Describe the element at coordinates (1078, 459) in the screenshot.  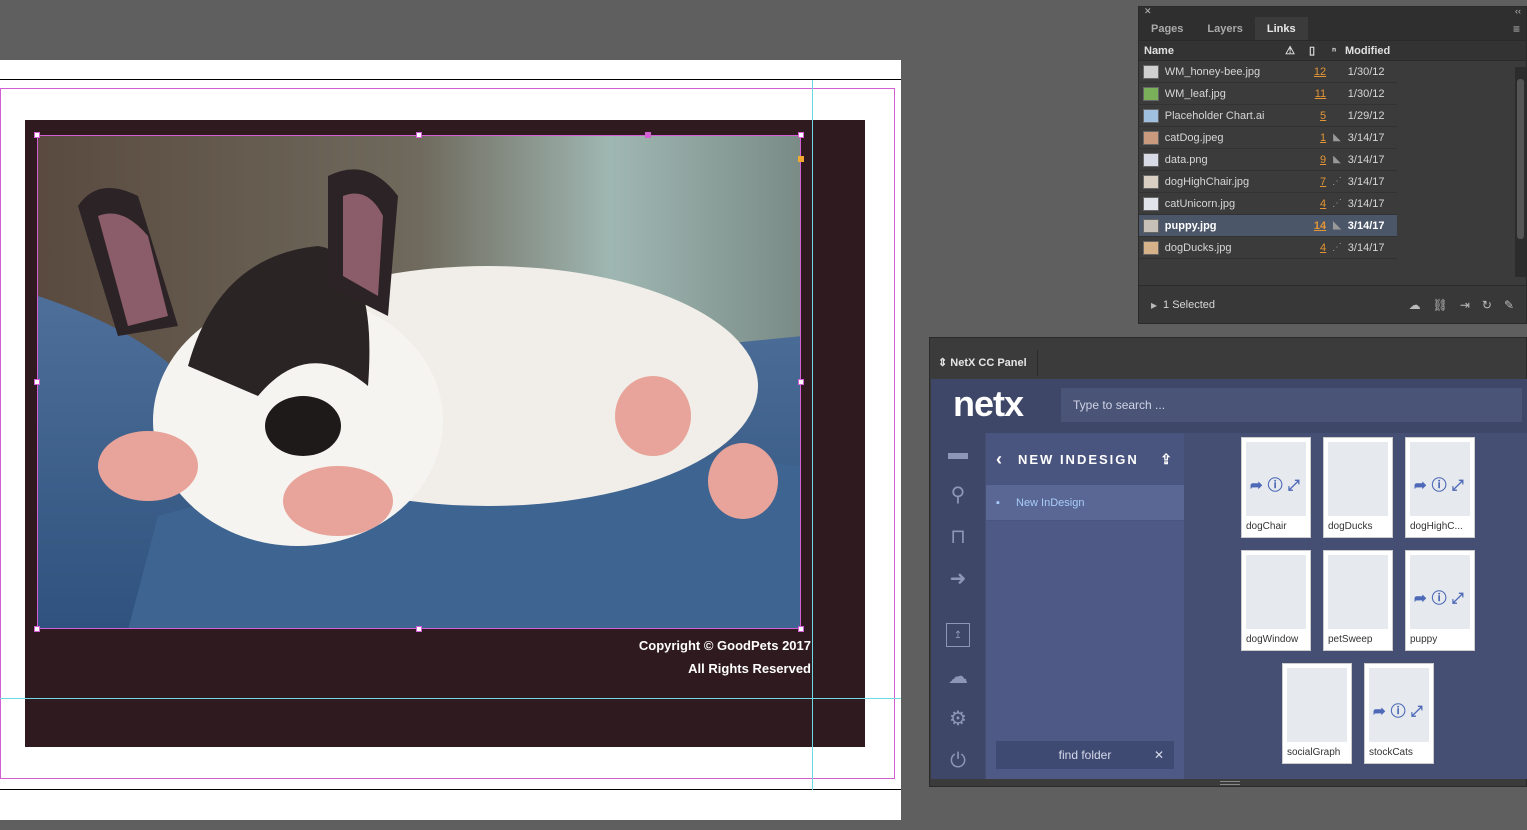
I see `folder-title: NEW INDESIGN` at that location.